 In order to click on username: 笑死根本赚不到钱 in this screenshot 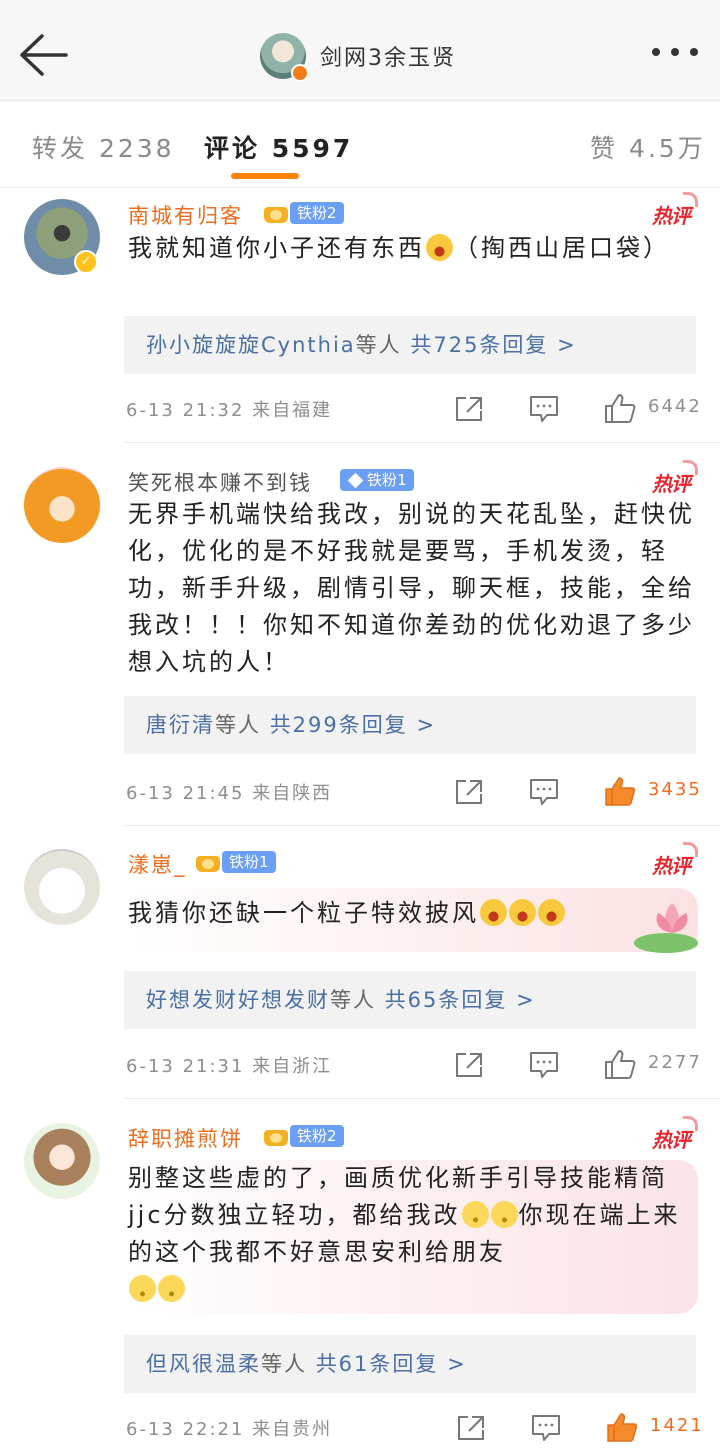, I will do `click(220, 482)`.